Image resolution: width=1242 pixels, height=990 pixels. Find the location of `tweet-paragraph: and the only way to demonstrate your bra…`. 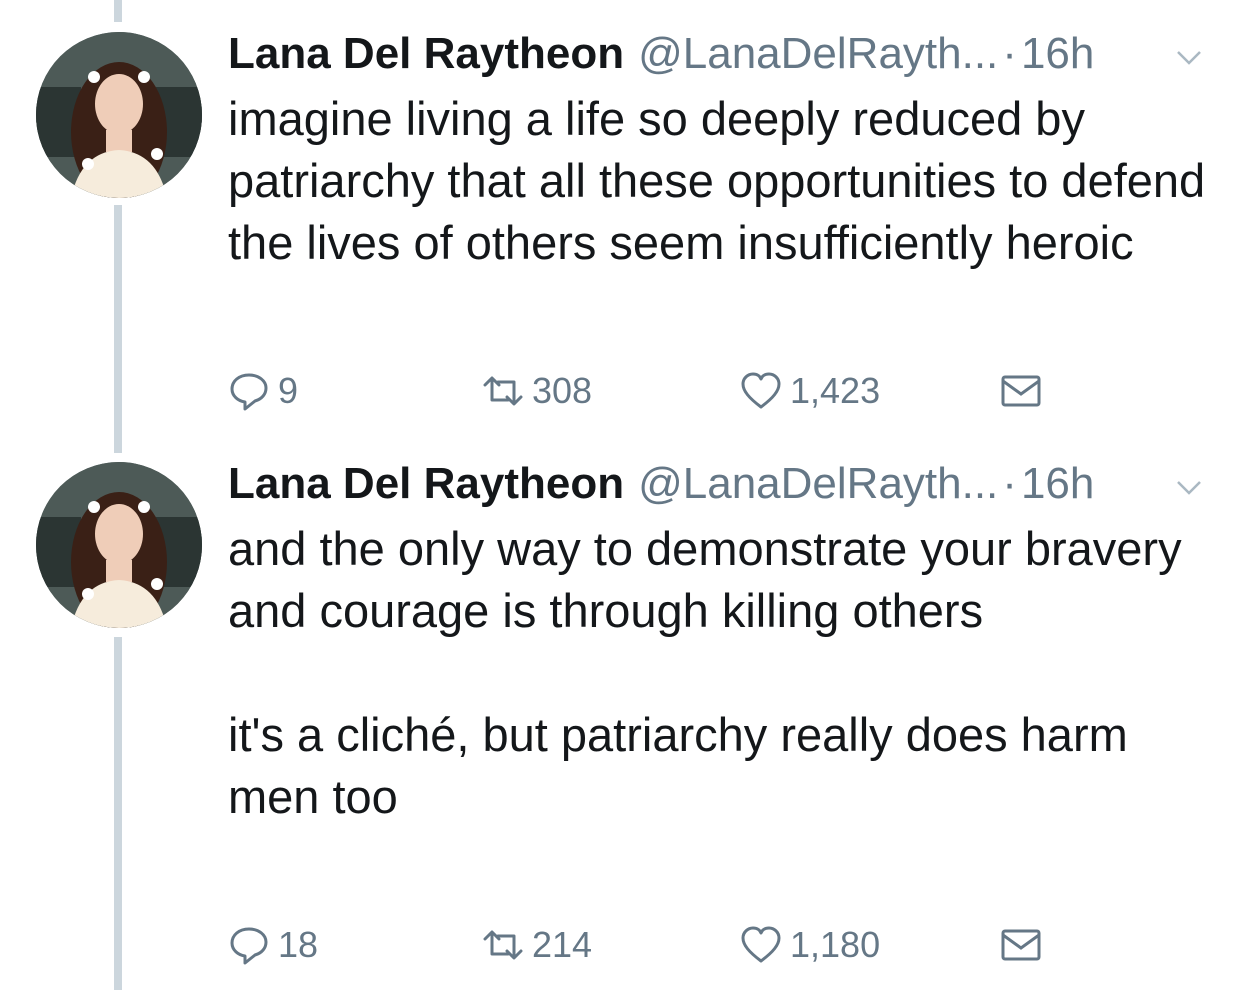

tweet-paragraph: and the only way to demonstrate your bra… is located at coordinates (705, 579).